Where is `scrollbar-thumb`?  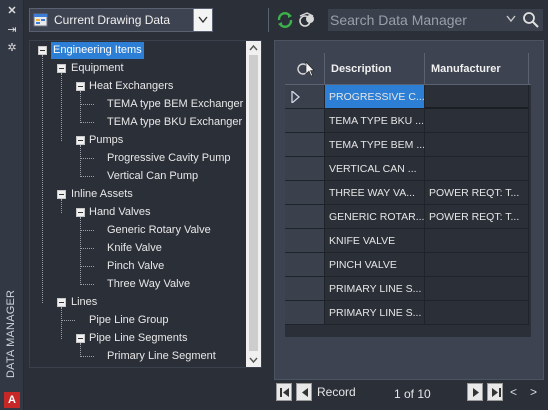 scrollbar-thumb is located at coordinates (253, 203).